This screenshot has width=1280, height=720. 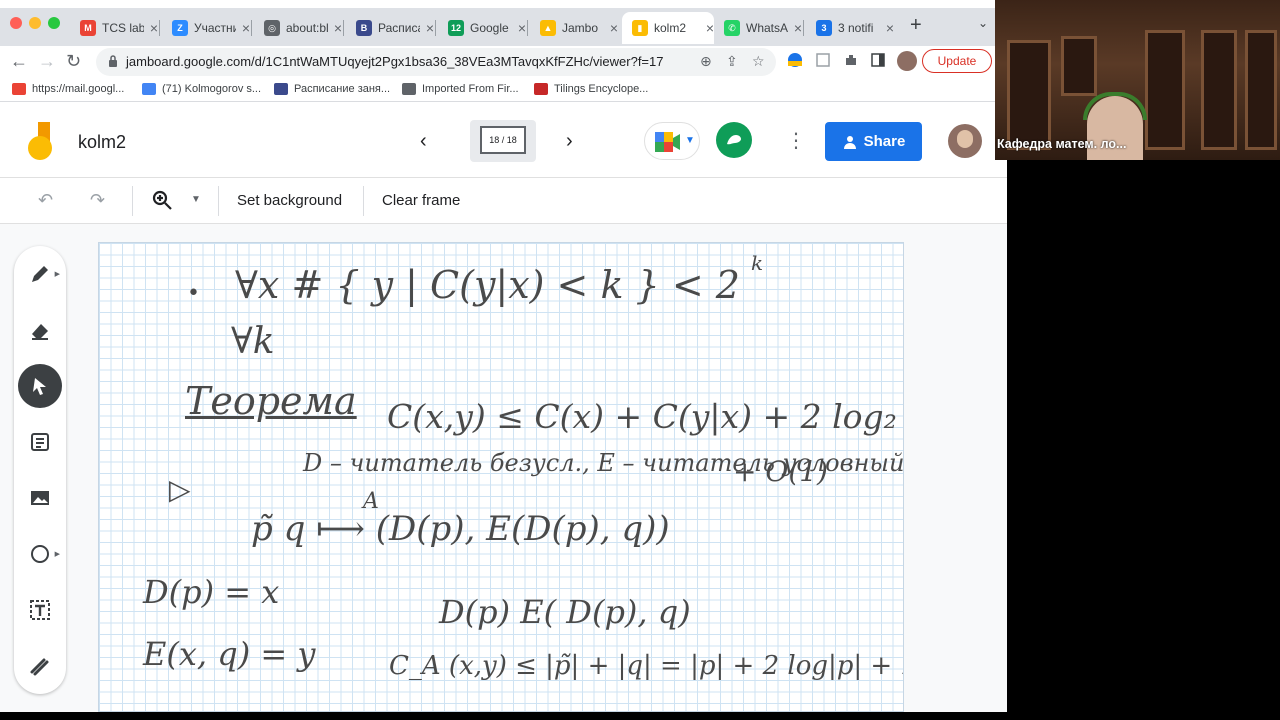 I want to click on document-title: kolm2, so click(x=102, y=142).